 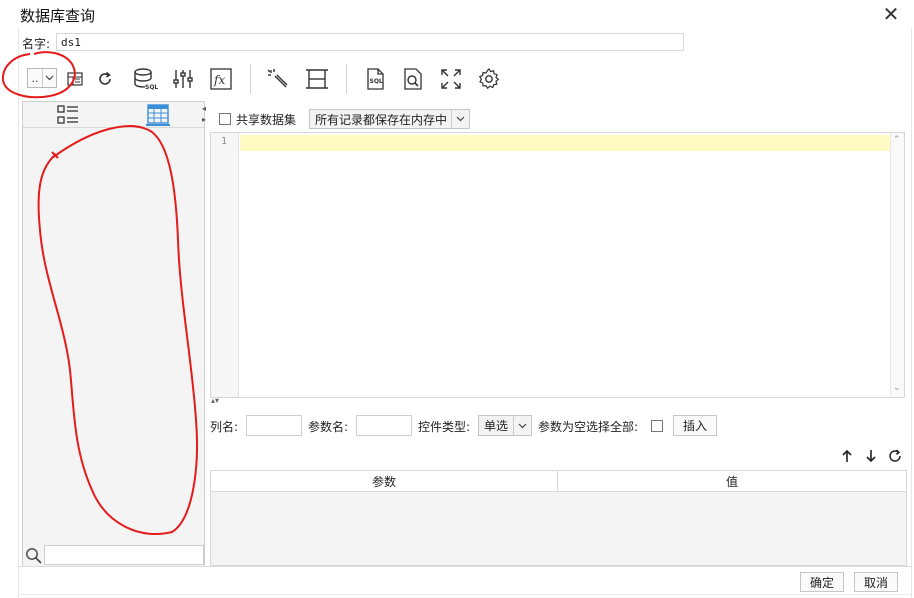 I want to click on empty-select-all-label: 参数为空选择全部:, so click(x=588, y=427).